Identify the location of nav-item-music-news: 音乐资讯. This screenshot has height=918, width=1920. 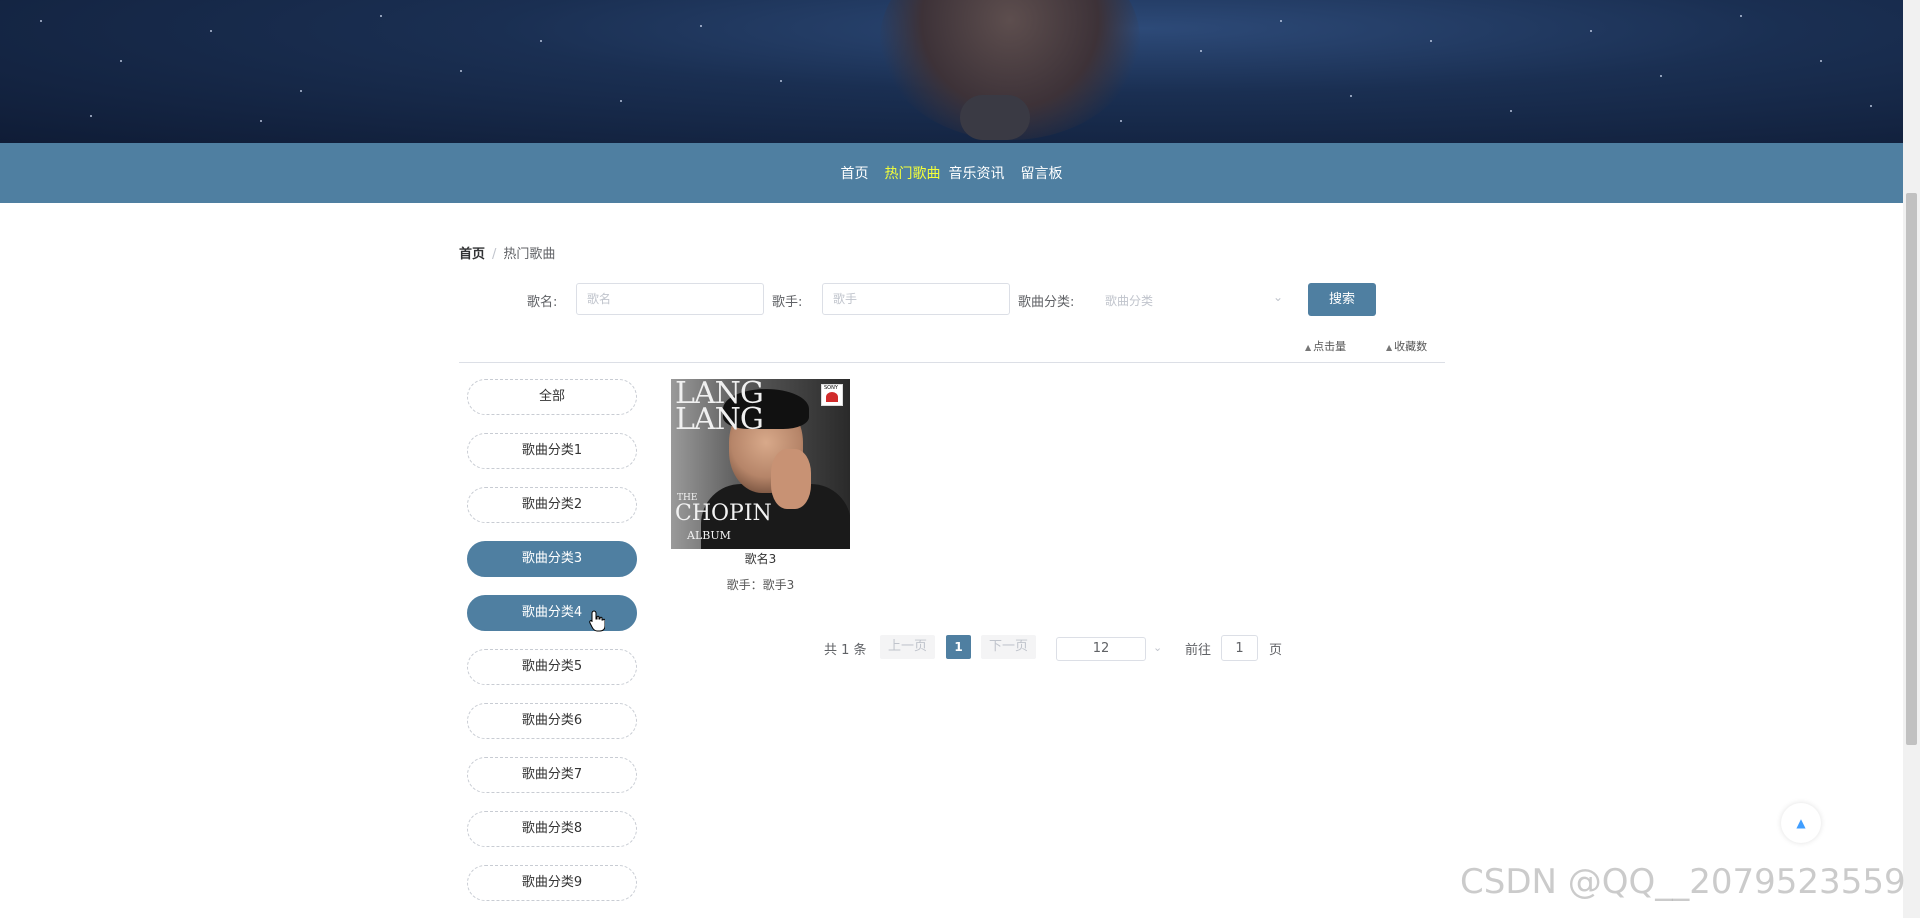
(977, 173).